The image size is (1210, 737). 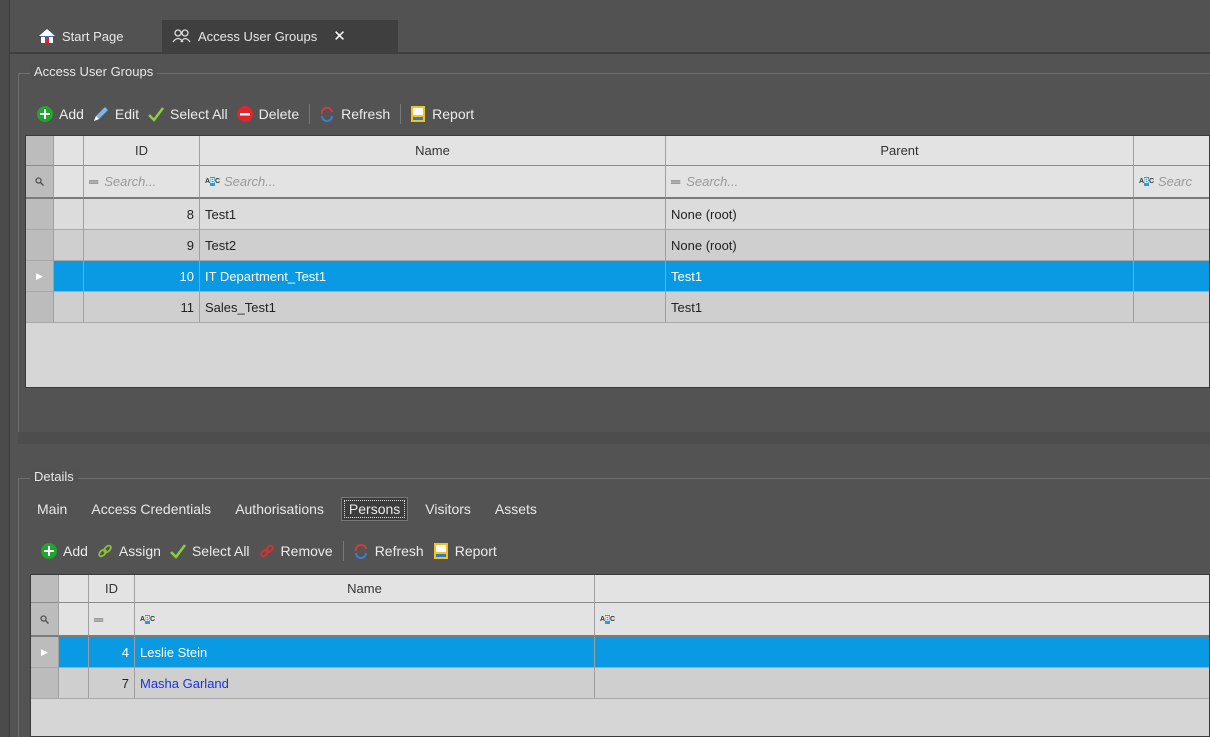 I want to click on tab-persons: Persons, so click(x=374, y=509).